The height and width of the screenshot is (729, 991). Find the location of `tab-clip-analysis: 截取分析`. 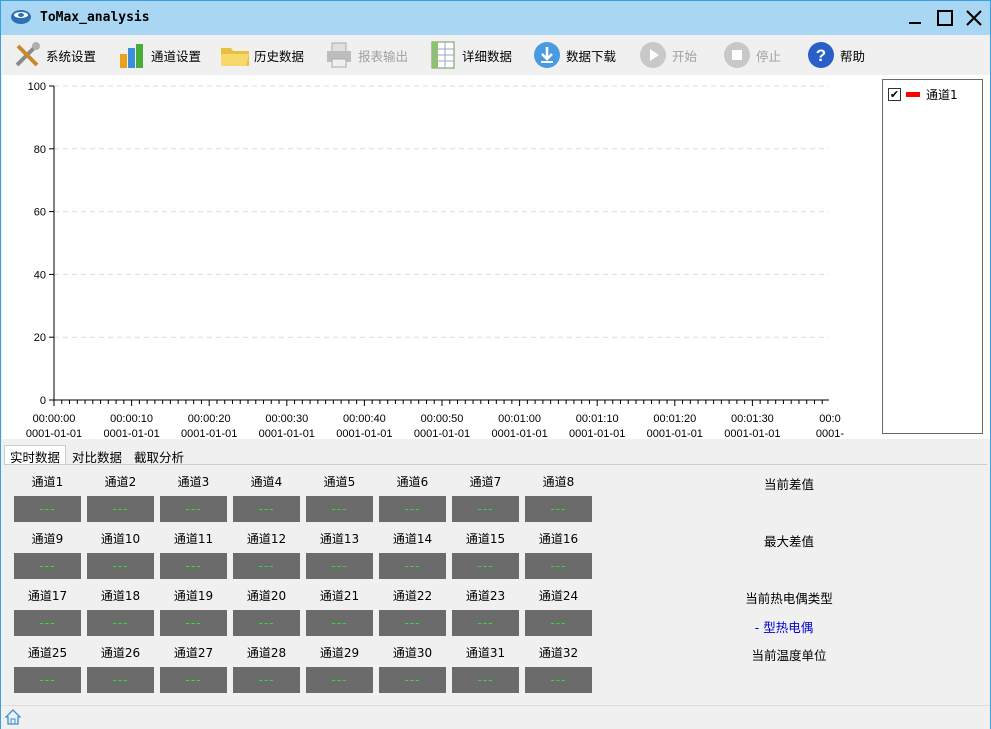

tab-clip-analysis: 截取分析 is located at coordinates (159, 455).